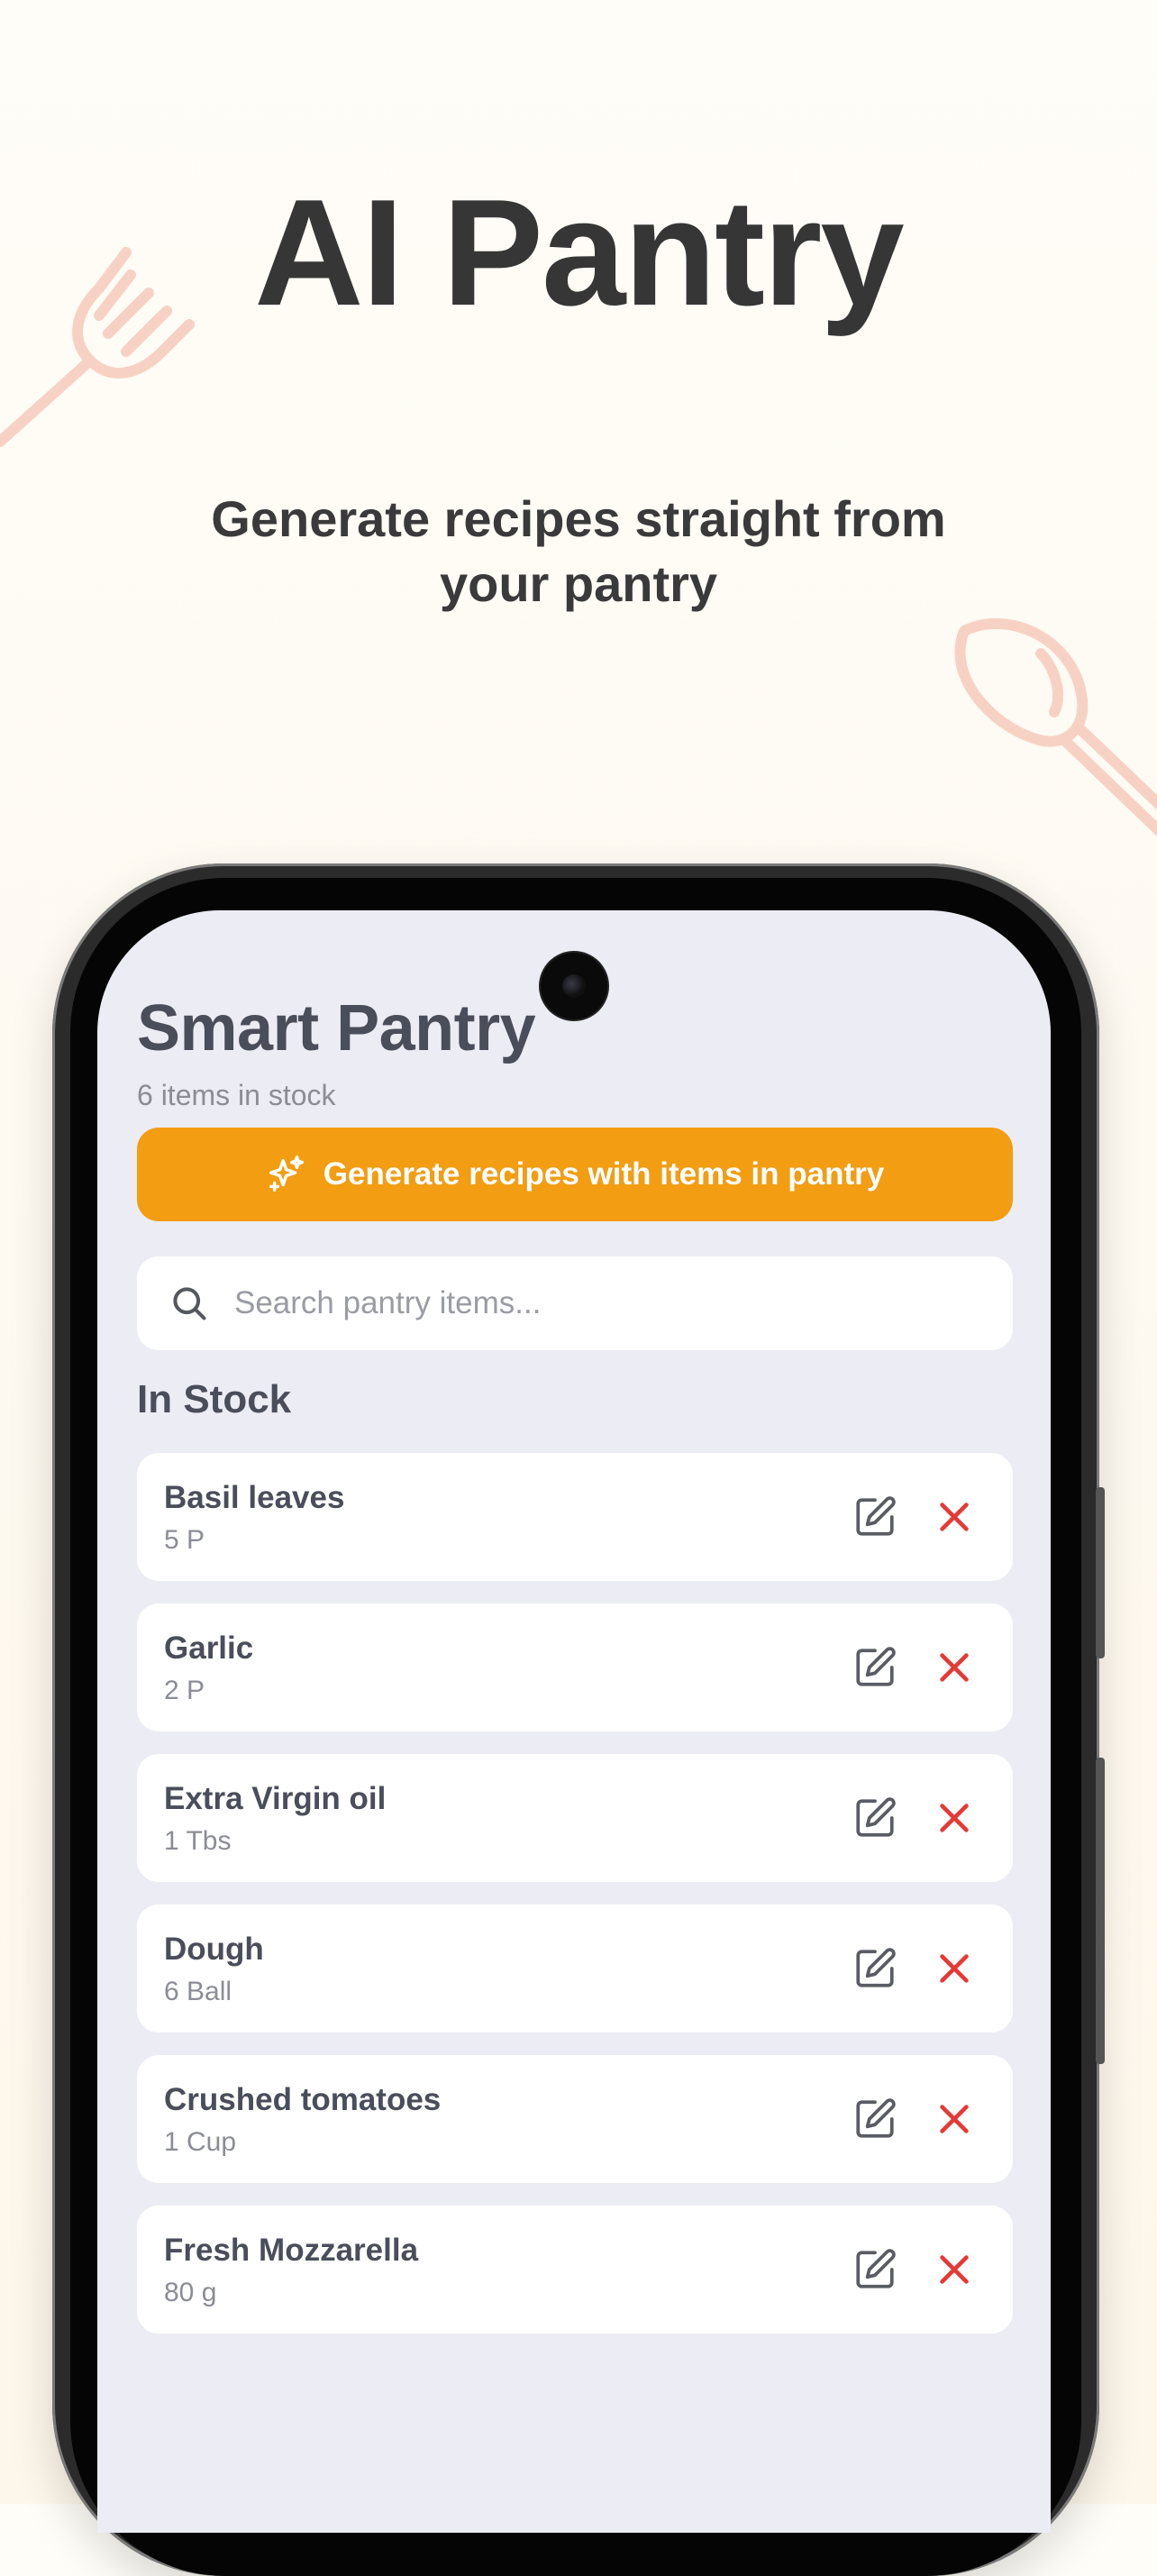  What do you see at coordinates (575, 1968) in the screenshot?
I see `list-item: Dough 6 Ball` at bounding box center [575, 1968].